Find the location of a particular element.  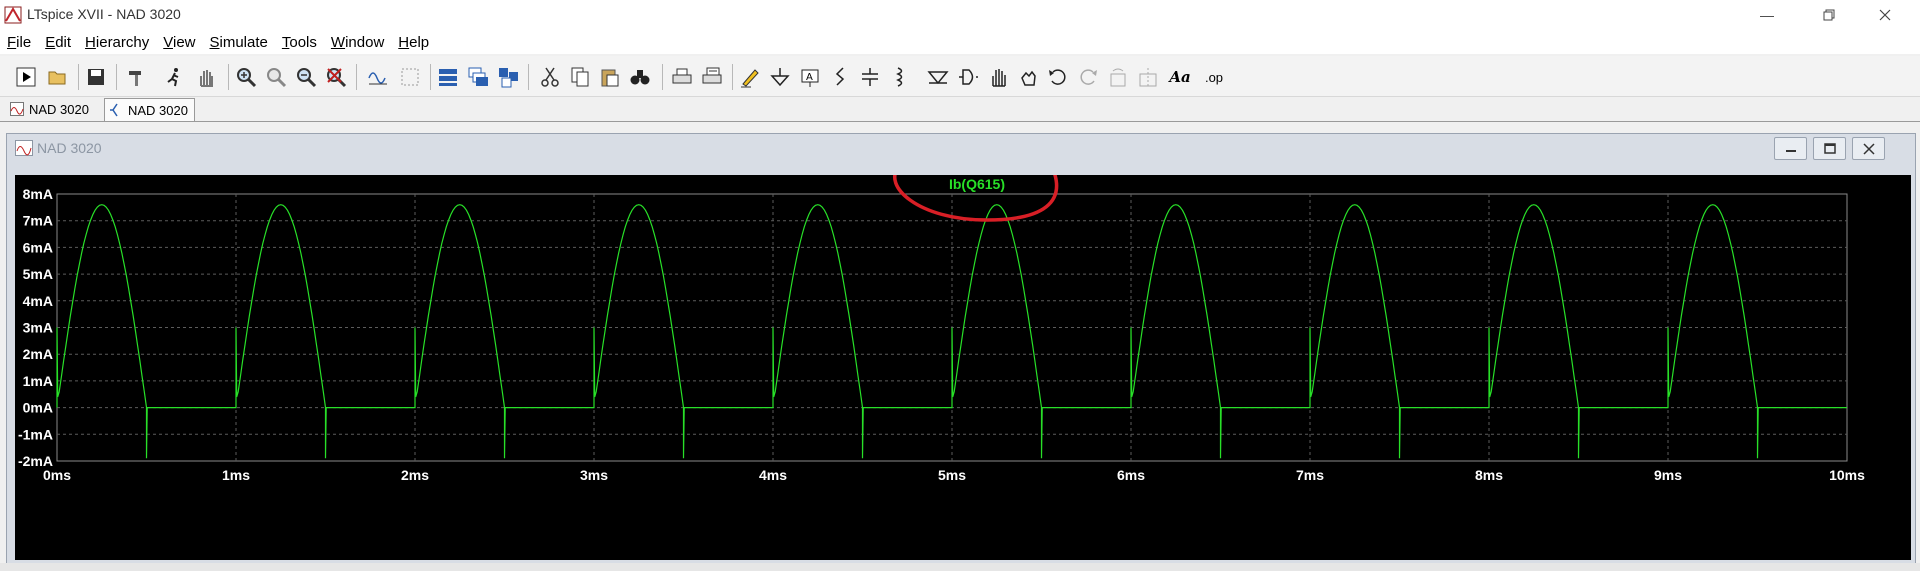

save-icon is located at coordinates (96, 77).